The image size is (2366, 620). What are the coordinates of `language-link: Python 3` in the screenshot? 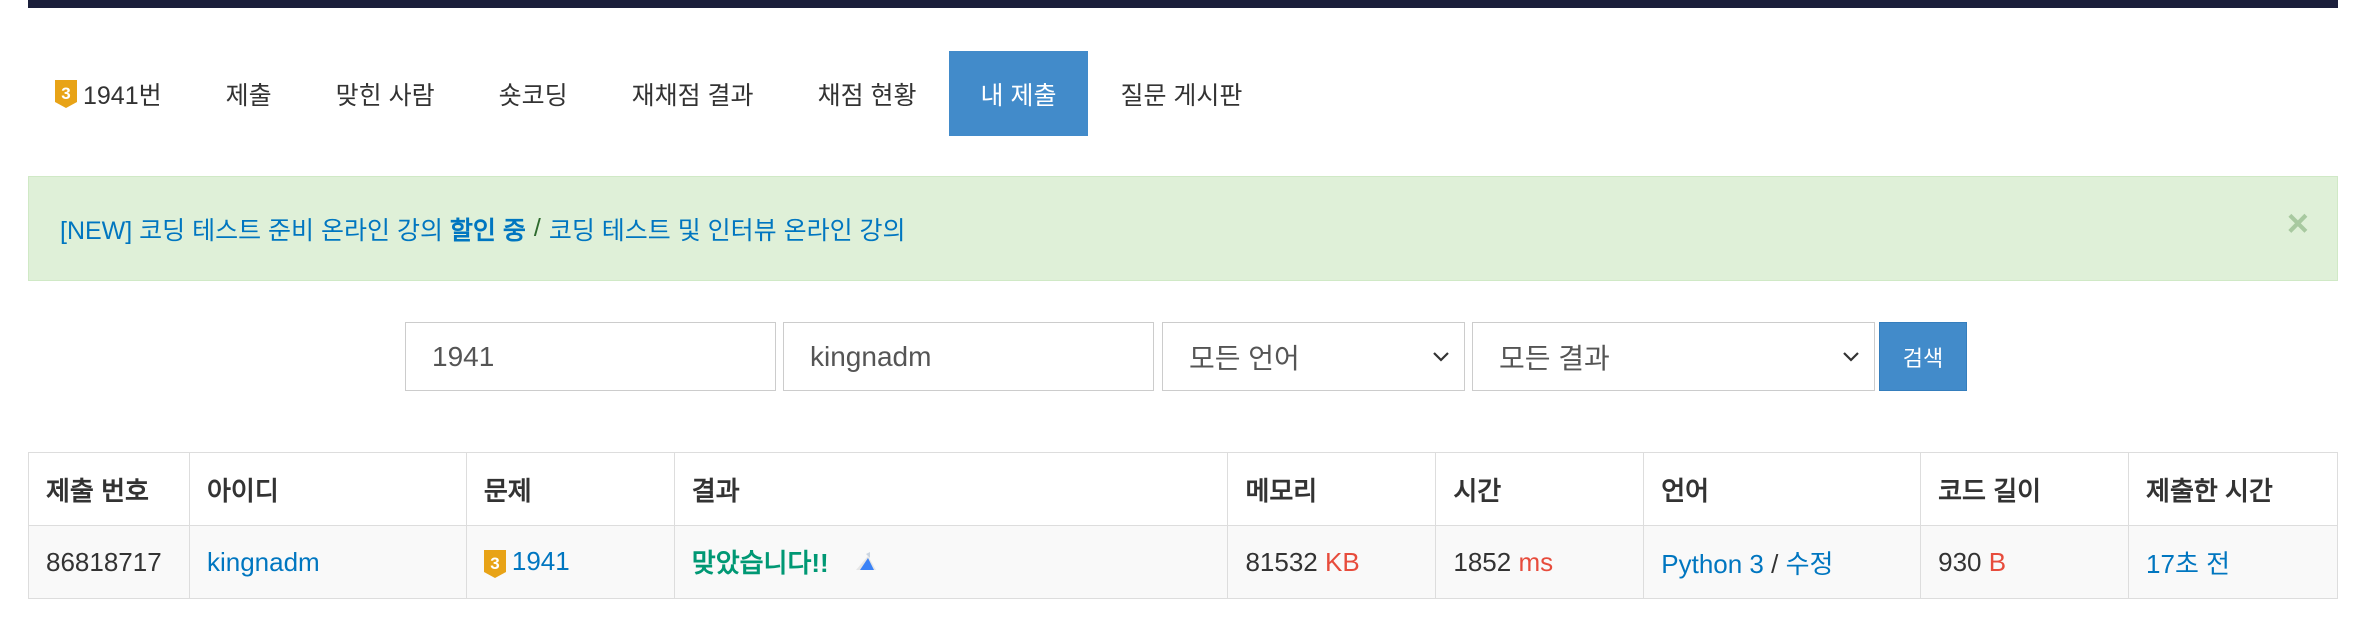 It's located at (1712, 564).